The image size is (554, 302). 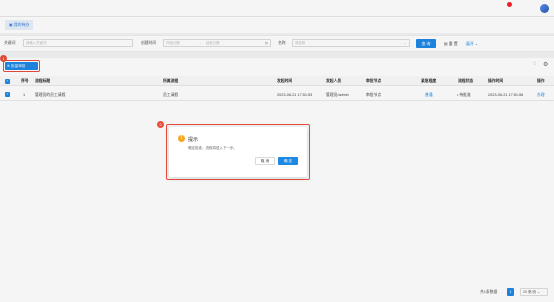 What do you see at coordinates (160, 124) in the screenshot?
I see `step-marker-2: 2` at bounding box center [160, 124].